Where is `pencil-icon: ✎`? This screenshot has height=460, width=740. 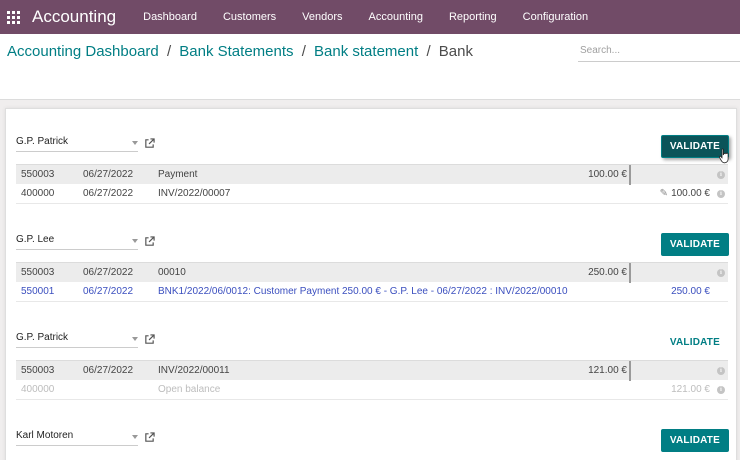
pencil-icon: ✎ is located at coordinates (664, 194).